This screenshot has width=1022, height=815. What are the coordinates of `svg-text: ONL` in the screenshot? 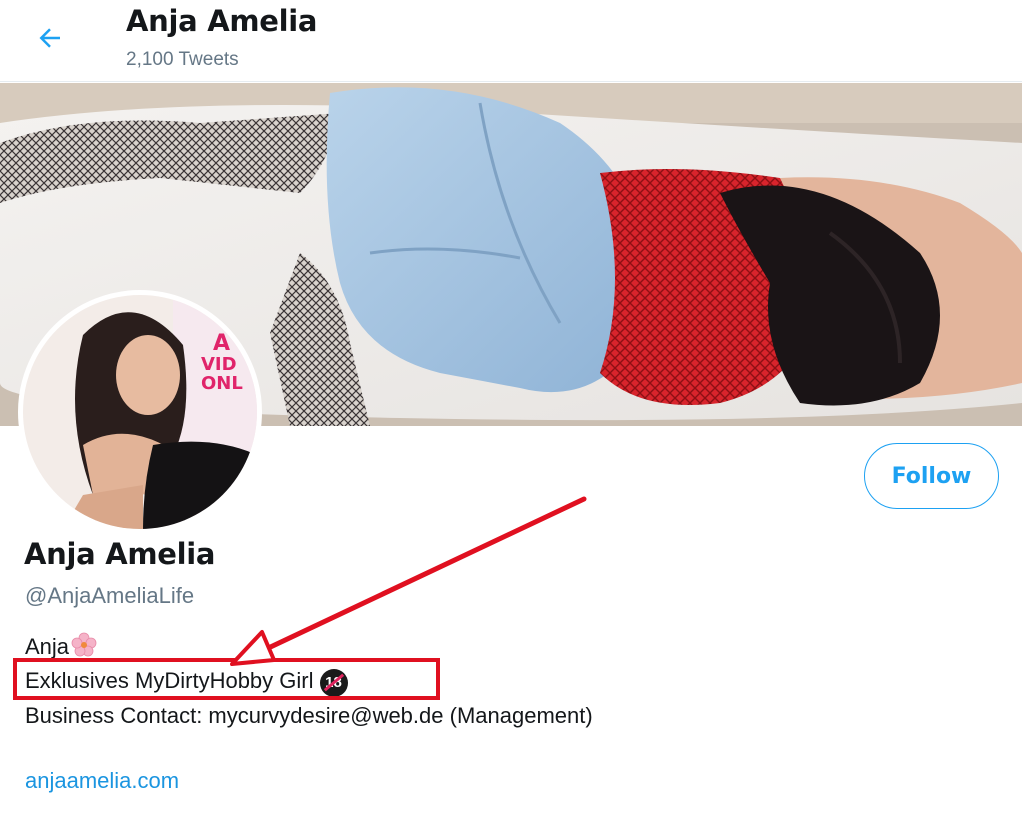 It's located at (222, 383).